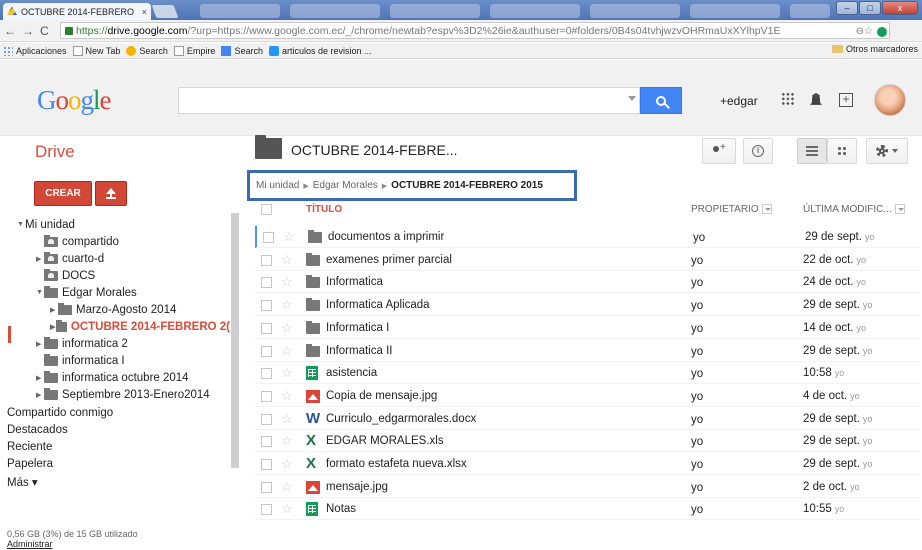 This screenshot has width=922, height=550. What do you see at coordinates (123, 394) in the screenshot?
I see `sidebar-item-septiembre: ▶ Septiembre 2013-Enero2014` at bounding box center [123, 394].